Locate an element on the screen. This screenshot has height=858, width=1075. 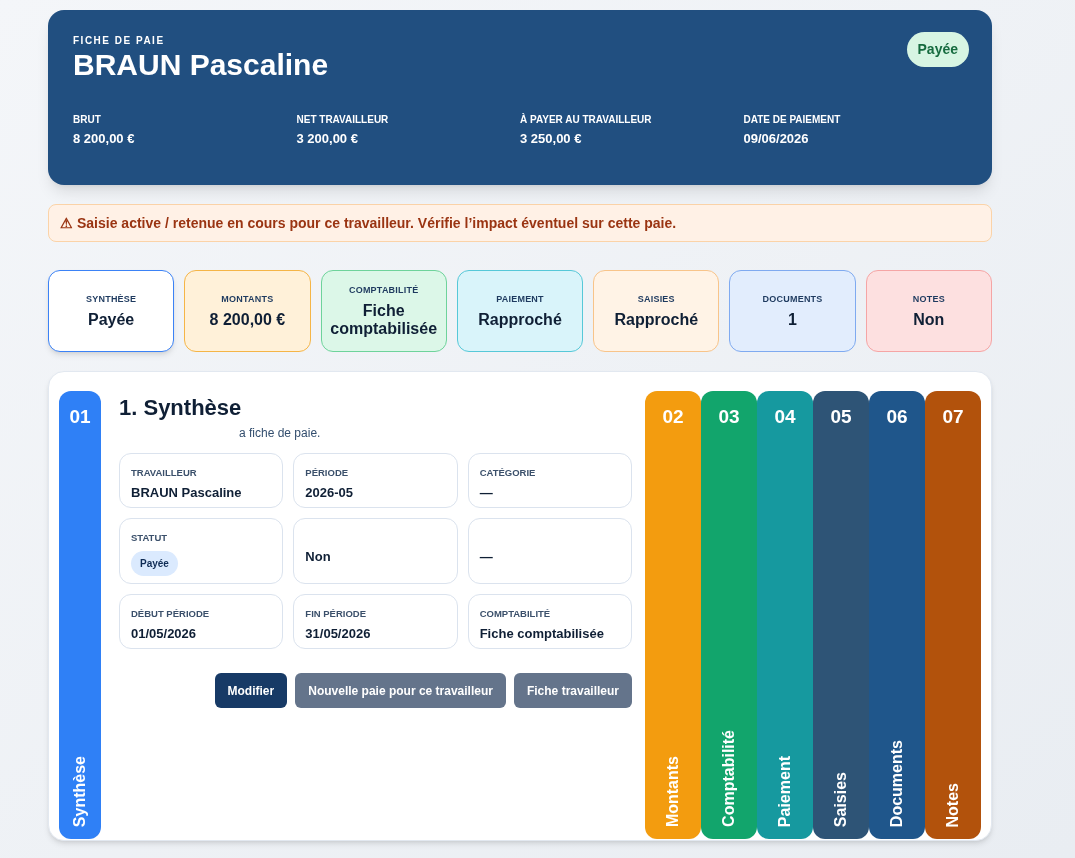
warning-icon: ⚠ is located at coordinates (66, 223).